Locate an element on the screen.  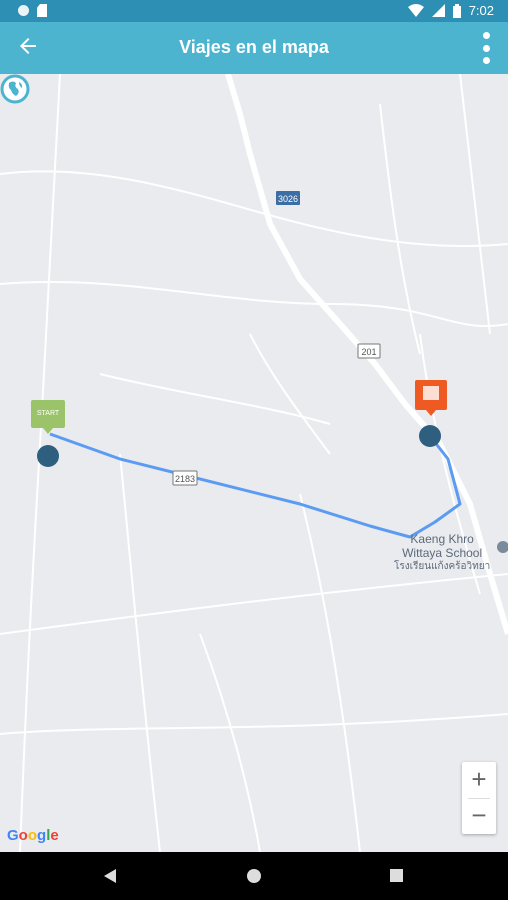
zoom-out-button: − is located at coordinates (479, 816).